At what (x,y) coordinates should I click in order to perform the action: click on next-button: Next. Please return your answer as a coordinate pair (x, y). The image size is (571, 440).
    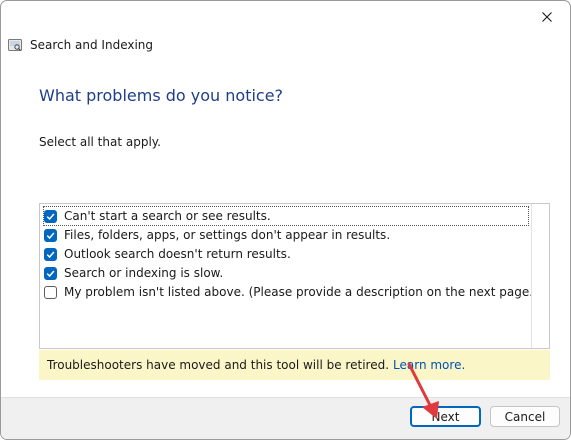
    Looking at the image, I should click on (445, 416).